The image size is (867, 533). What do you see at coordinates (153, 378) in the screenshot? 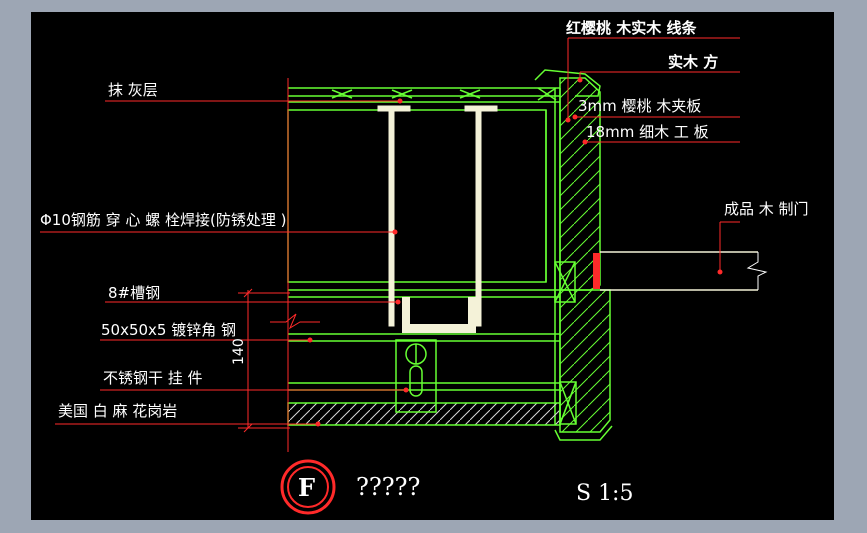
I see `label-hanger: 不锈钢干 挂 件` at bounding box center [153, 378].